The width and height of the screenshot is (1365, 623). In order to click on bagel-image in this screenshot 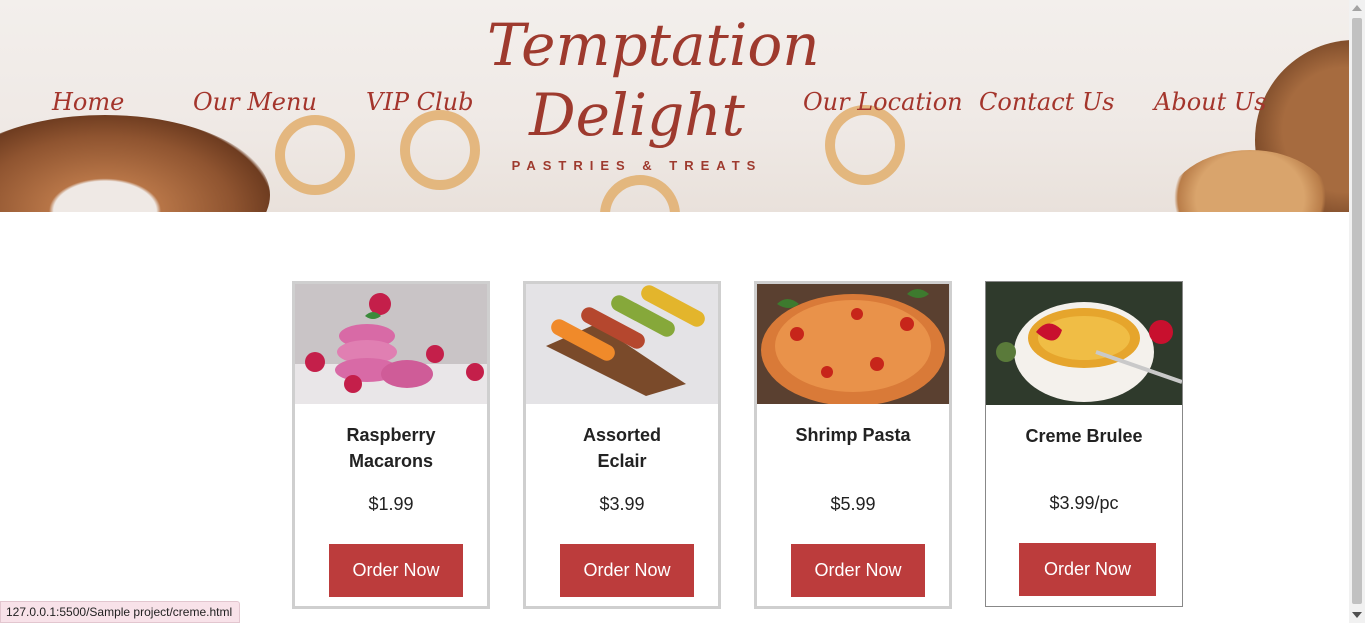, I will do `click(135, 163)`.